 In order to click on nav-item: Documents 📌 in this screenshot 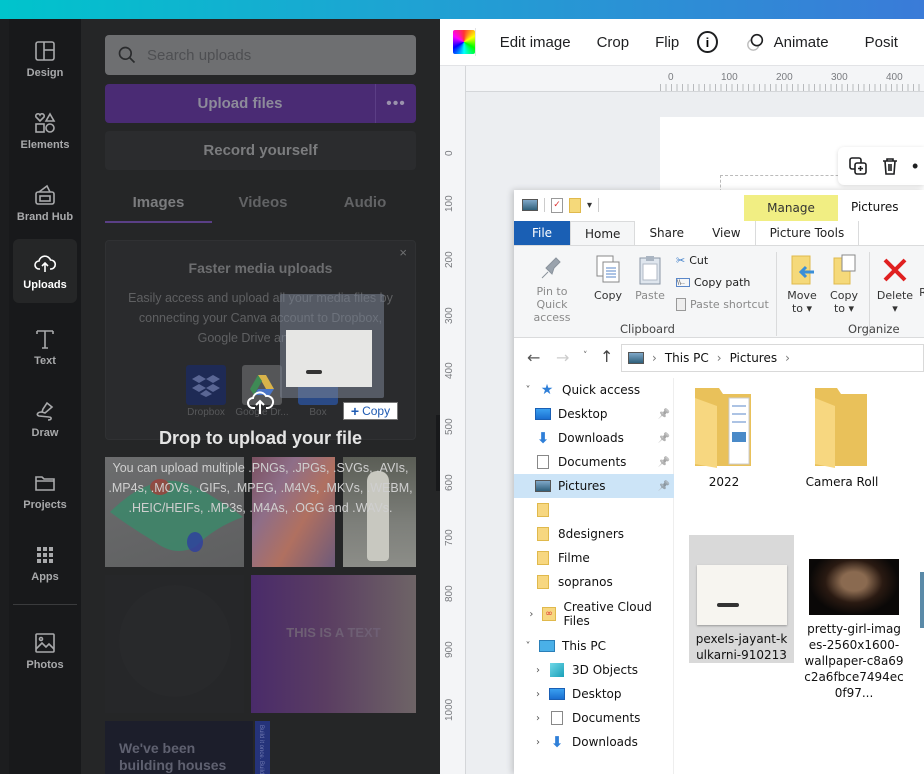, I will do `click(594, 462)`.